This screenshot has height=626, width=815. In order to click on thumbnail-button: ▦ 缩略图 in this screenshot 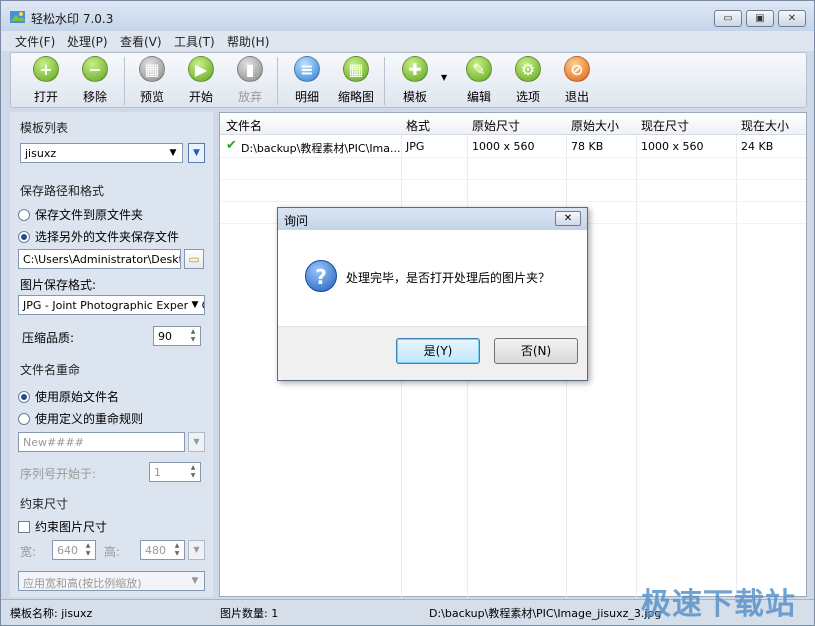, I will do `click(356, 80)`.